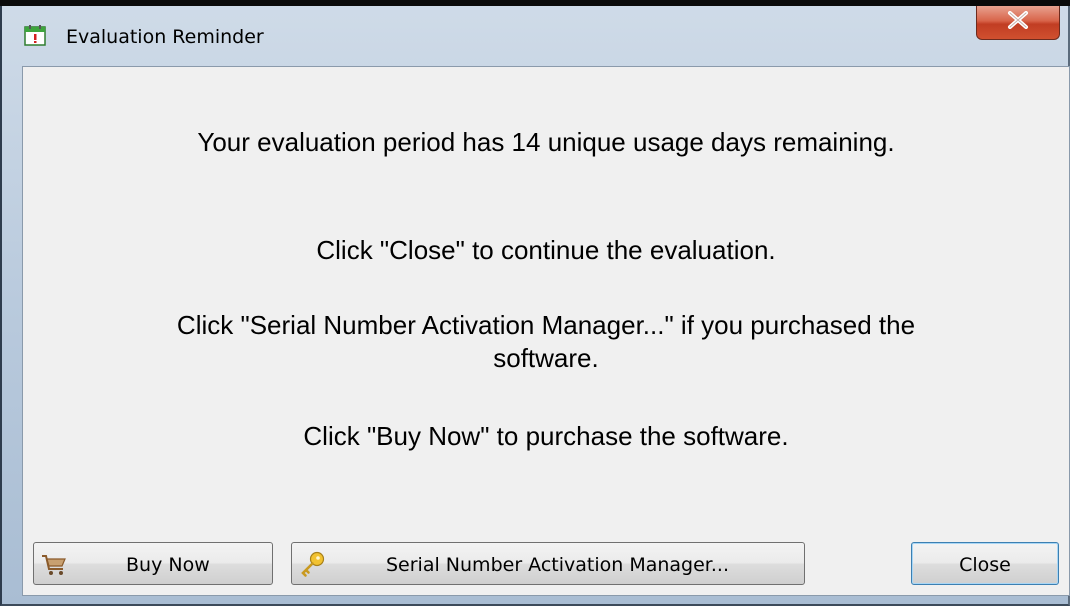 This screenshot has width=1070, height=606. I want to click on cart-icon, so click(54, 564).